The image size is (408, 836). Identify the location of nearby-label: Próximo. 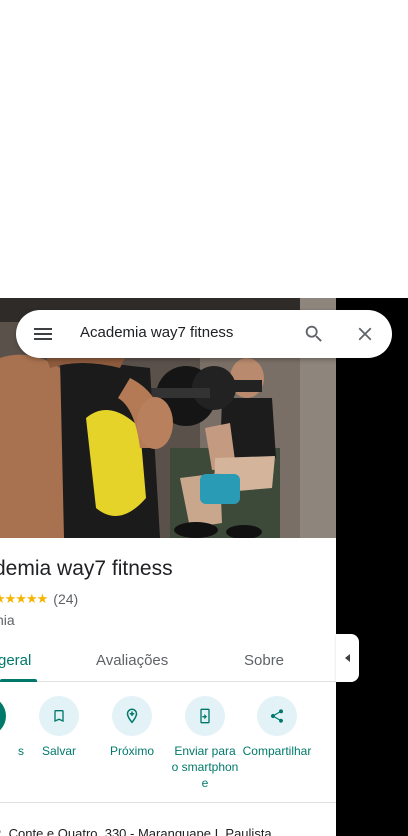
(131, 751).